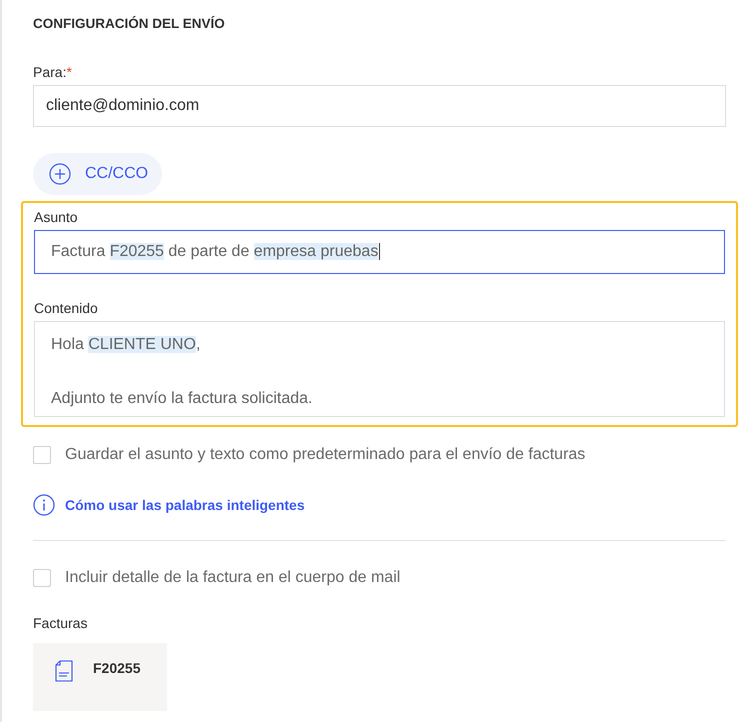 This screenshot has width=747, height=722. What do you see at coordinates (44, 505) in the screenshot?
I see `info-icon` at bounding box center [44, 505].